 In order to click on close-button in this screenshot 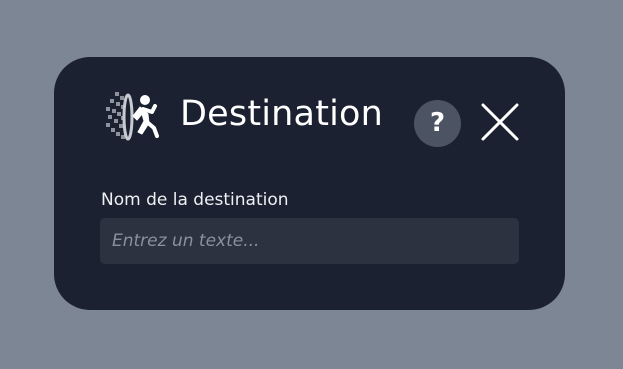, I will do `click(500, 122)`.